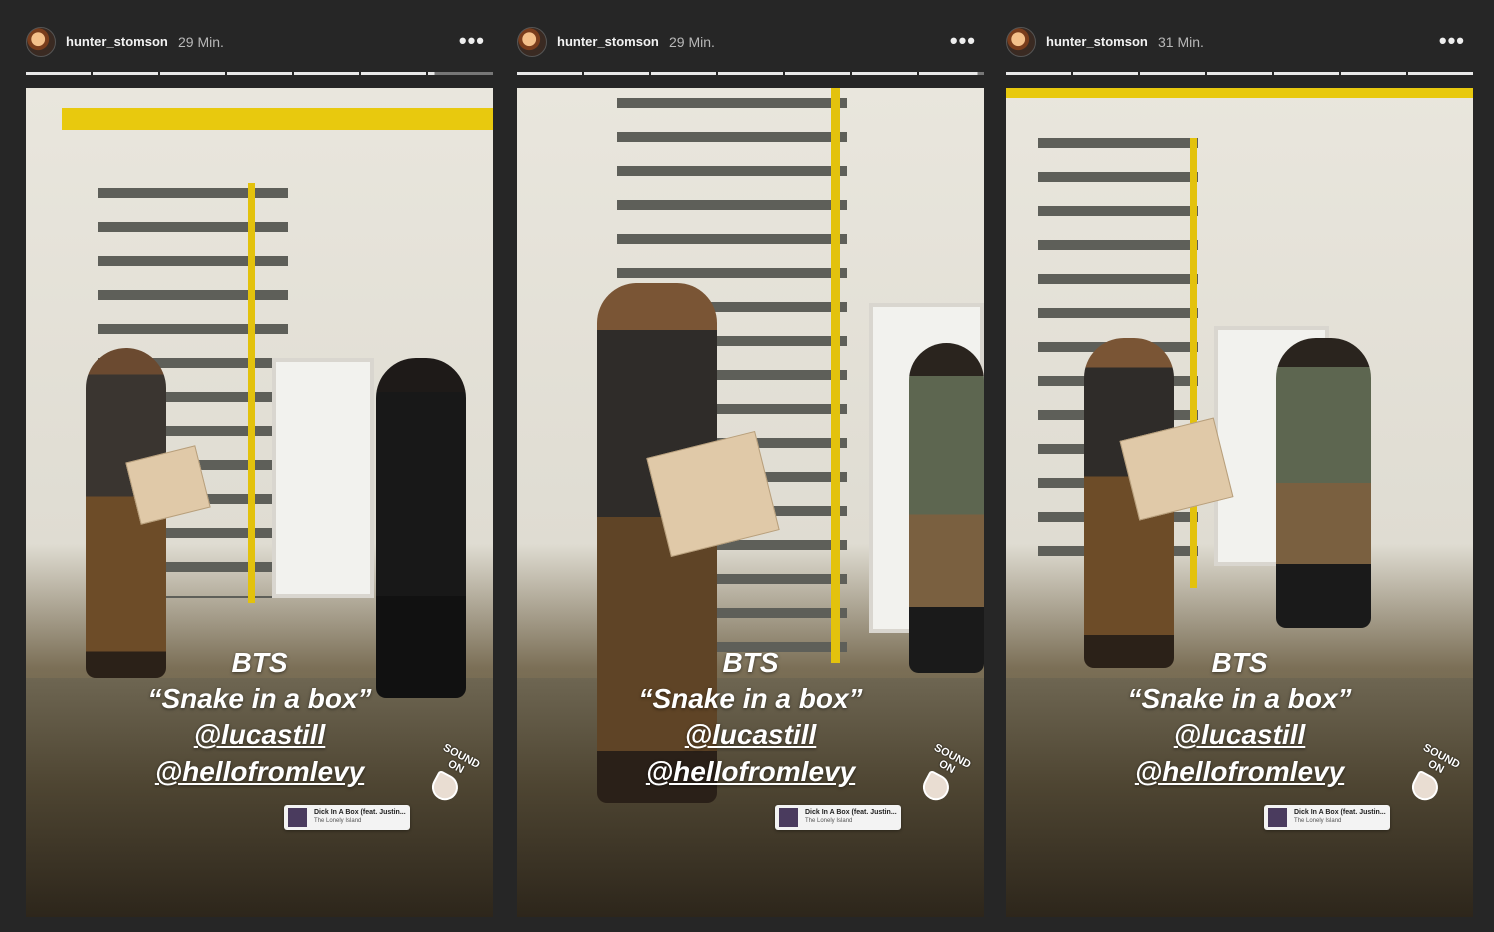 This screenshot has height=932, width=1494. Describe the element at coordinates (1181, 42) in the screenshot. I see `timestamp: 31 Min.` at that location.